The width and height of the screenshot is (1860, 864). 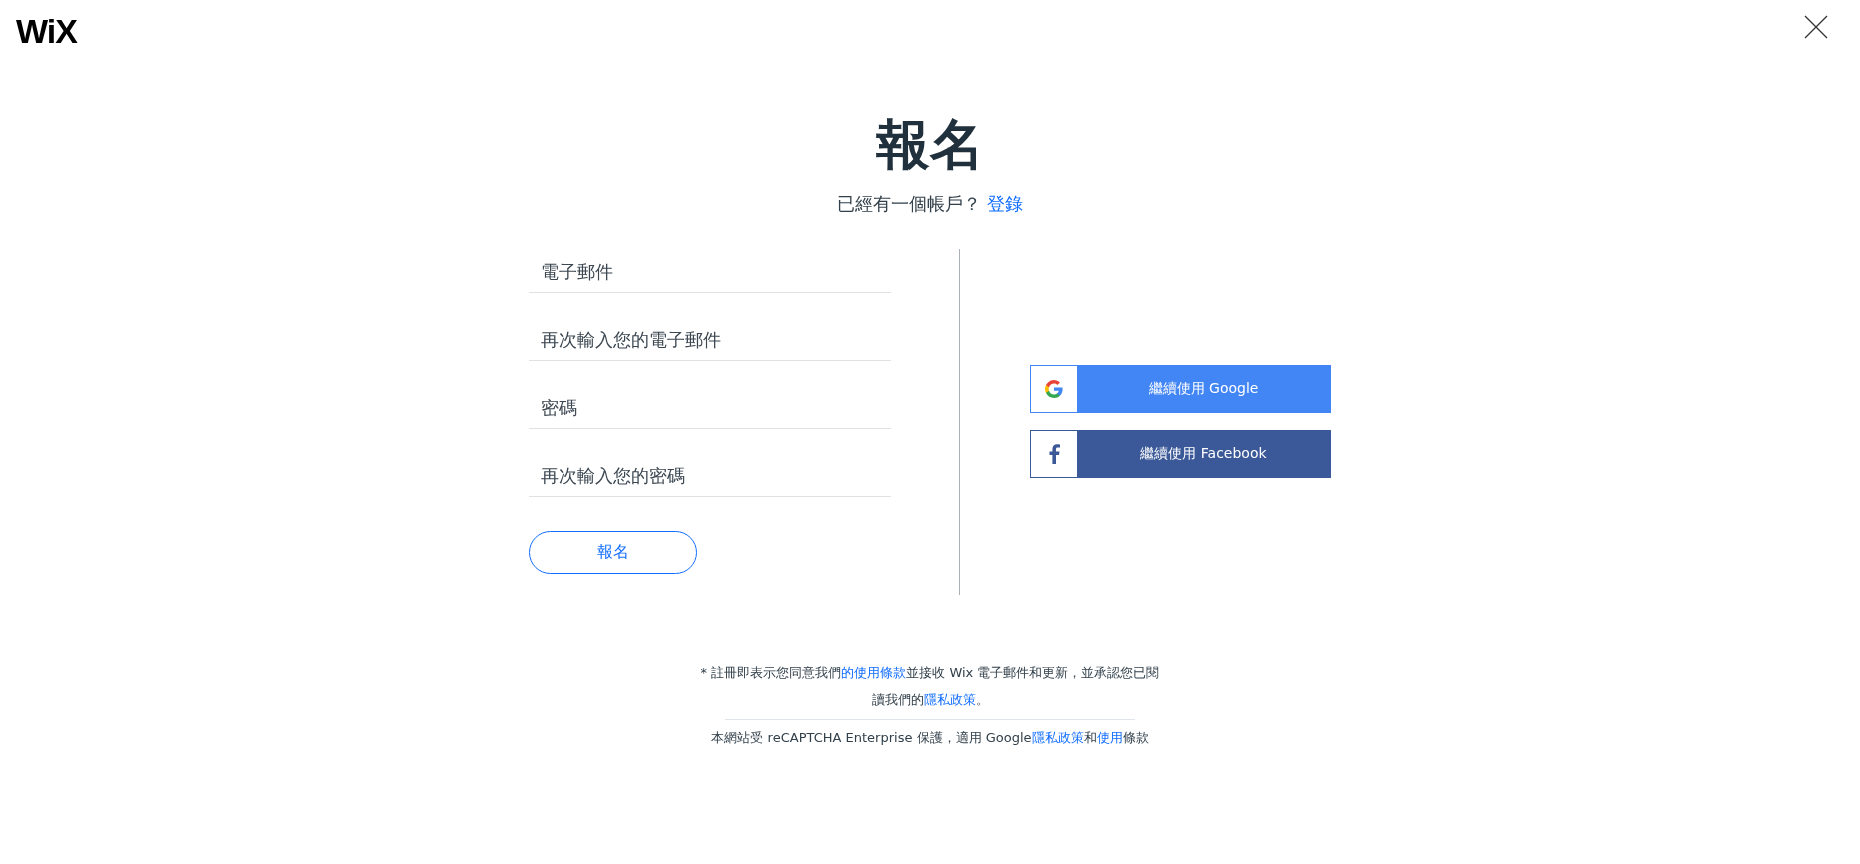 I want to click on terms-notice: * 註冊即表示您同意我們的使用條款並接收 Wix 電子郵件和更新，並承認您已閱讀我們的隱私政策。, so click(x=930, y=686).